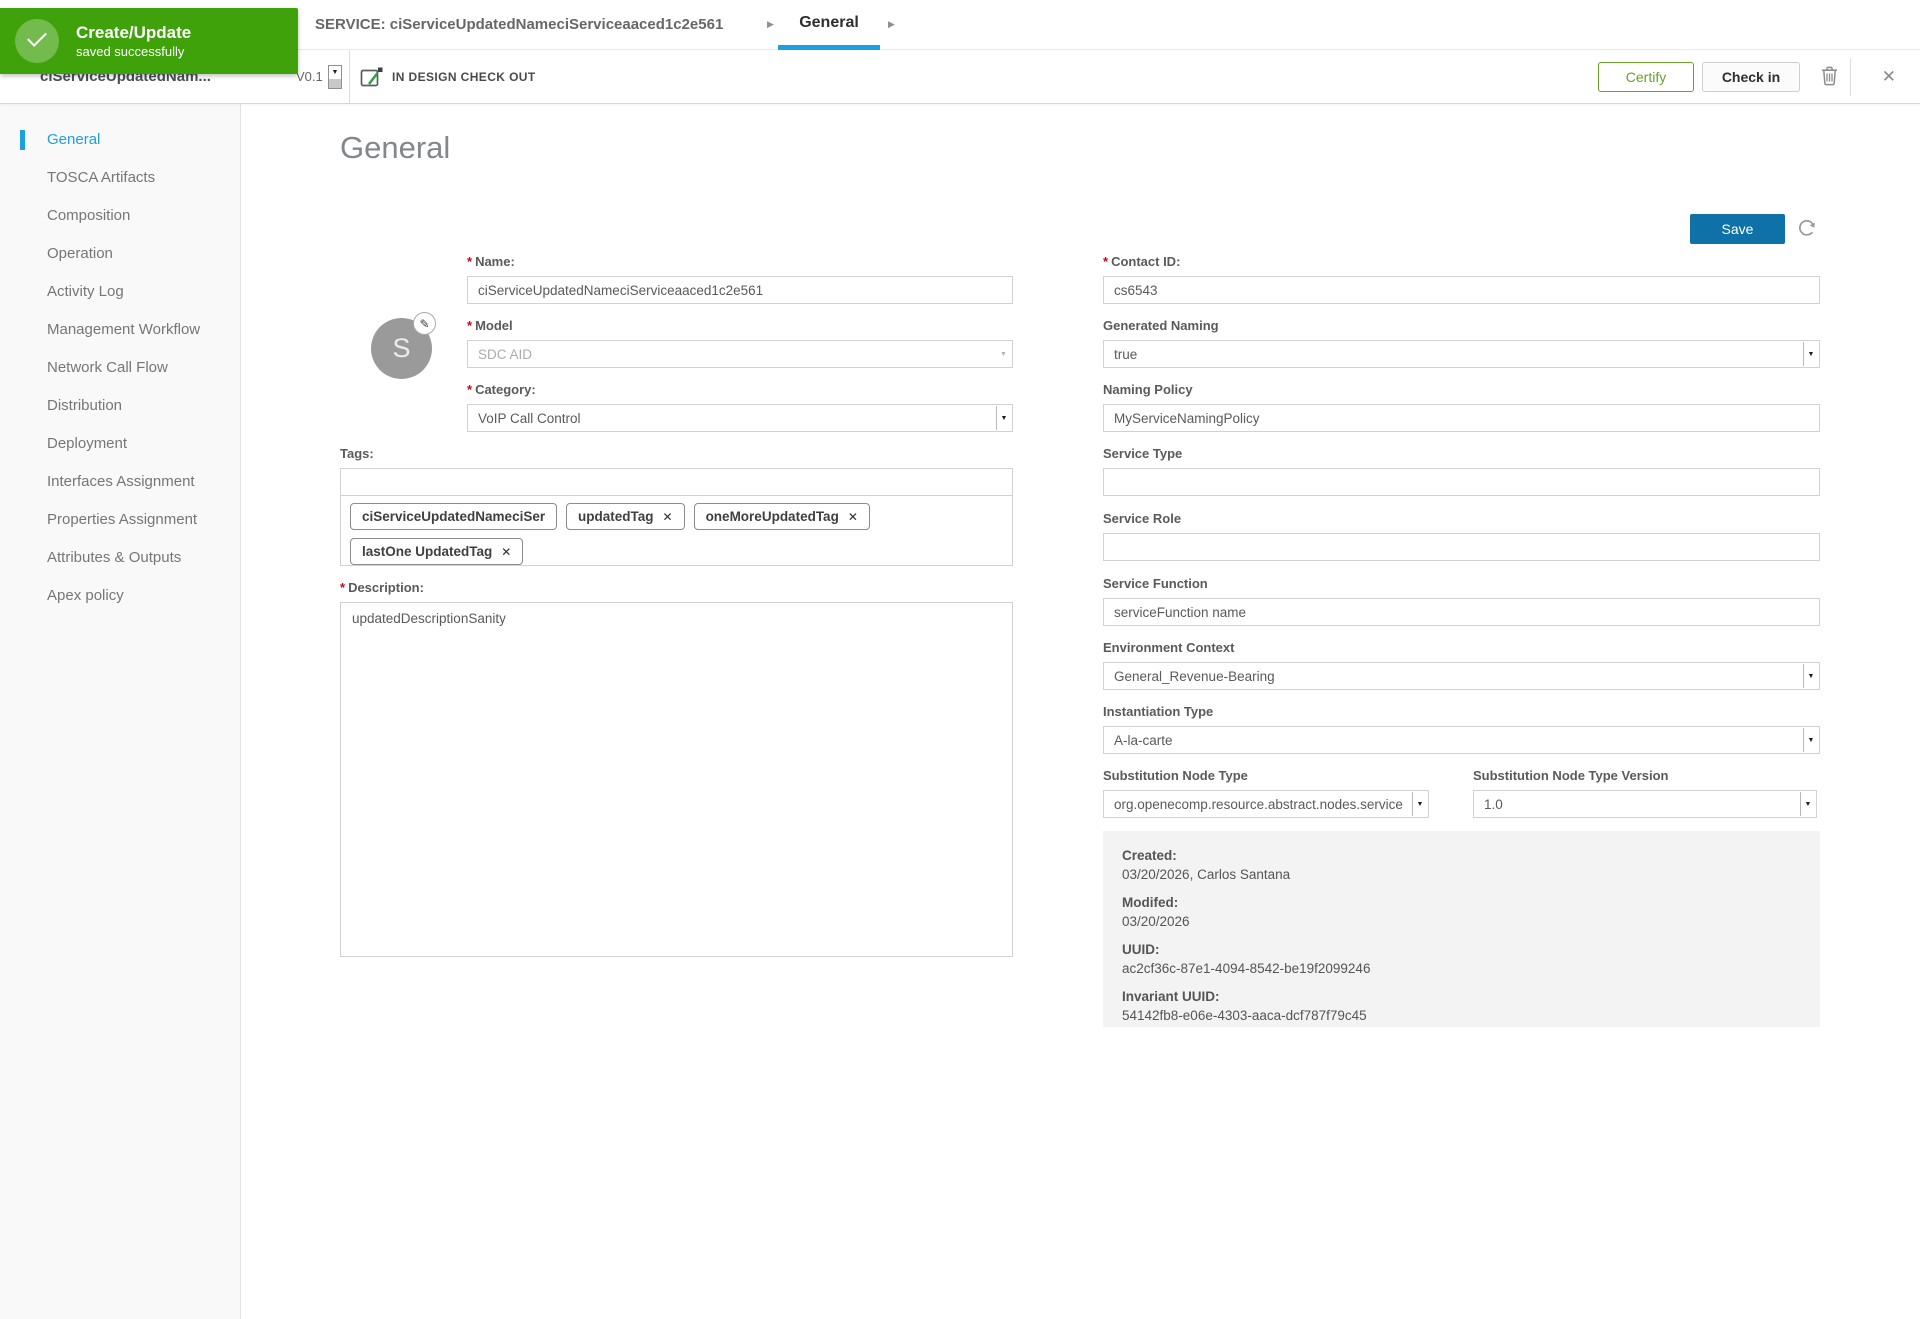 The image size is (1920, 1319). Describe the element at coordinates (1150, 902) in the screenshot. I see `modified-label: Modifed:` at that location.